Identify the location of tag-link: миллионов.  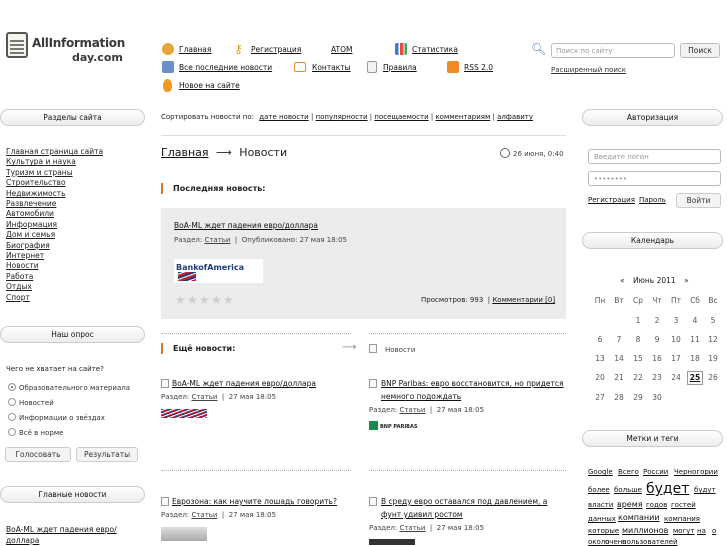
(645, 530).